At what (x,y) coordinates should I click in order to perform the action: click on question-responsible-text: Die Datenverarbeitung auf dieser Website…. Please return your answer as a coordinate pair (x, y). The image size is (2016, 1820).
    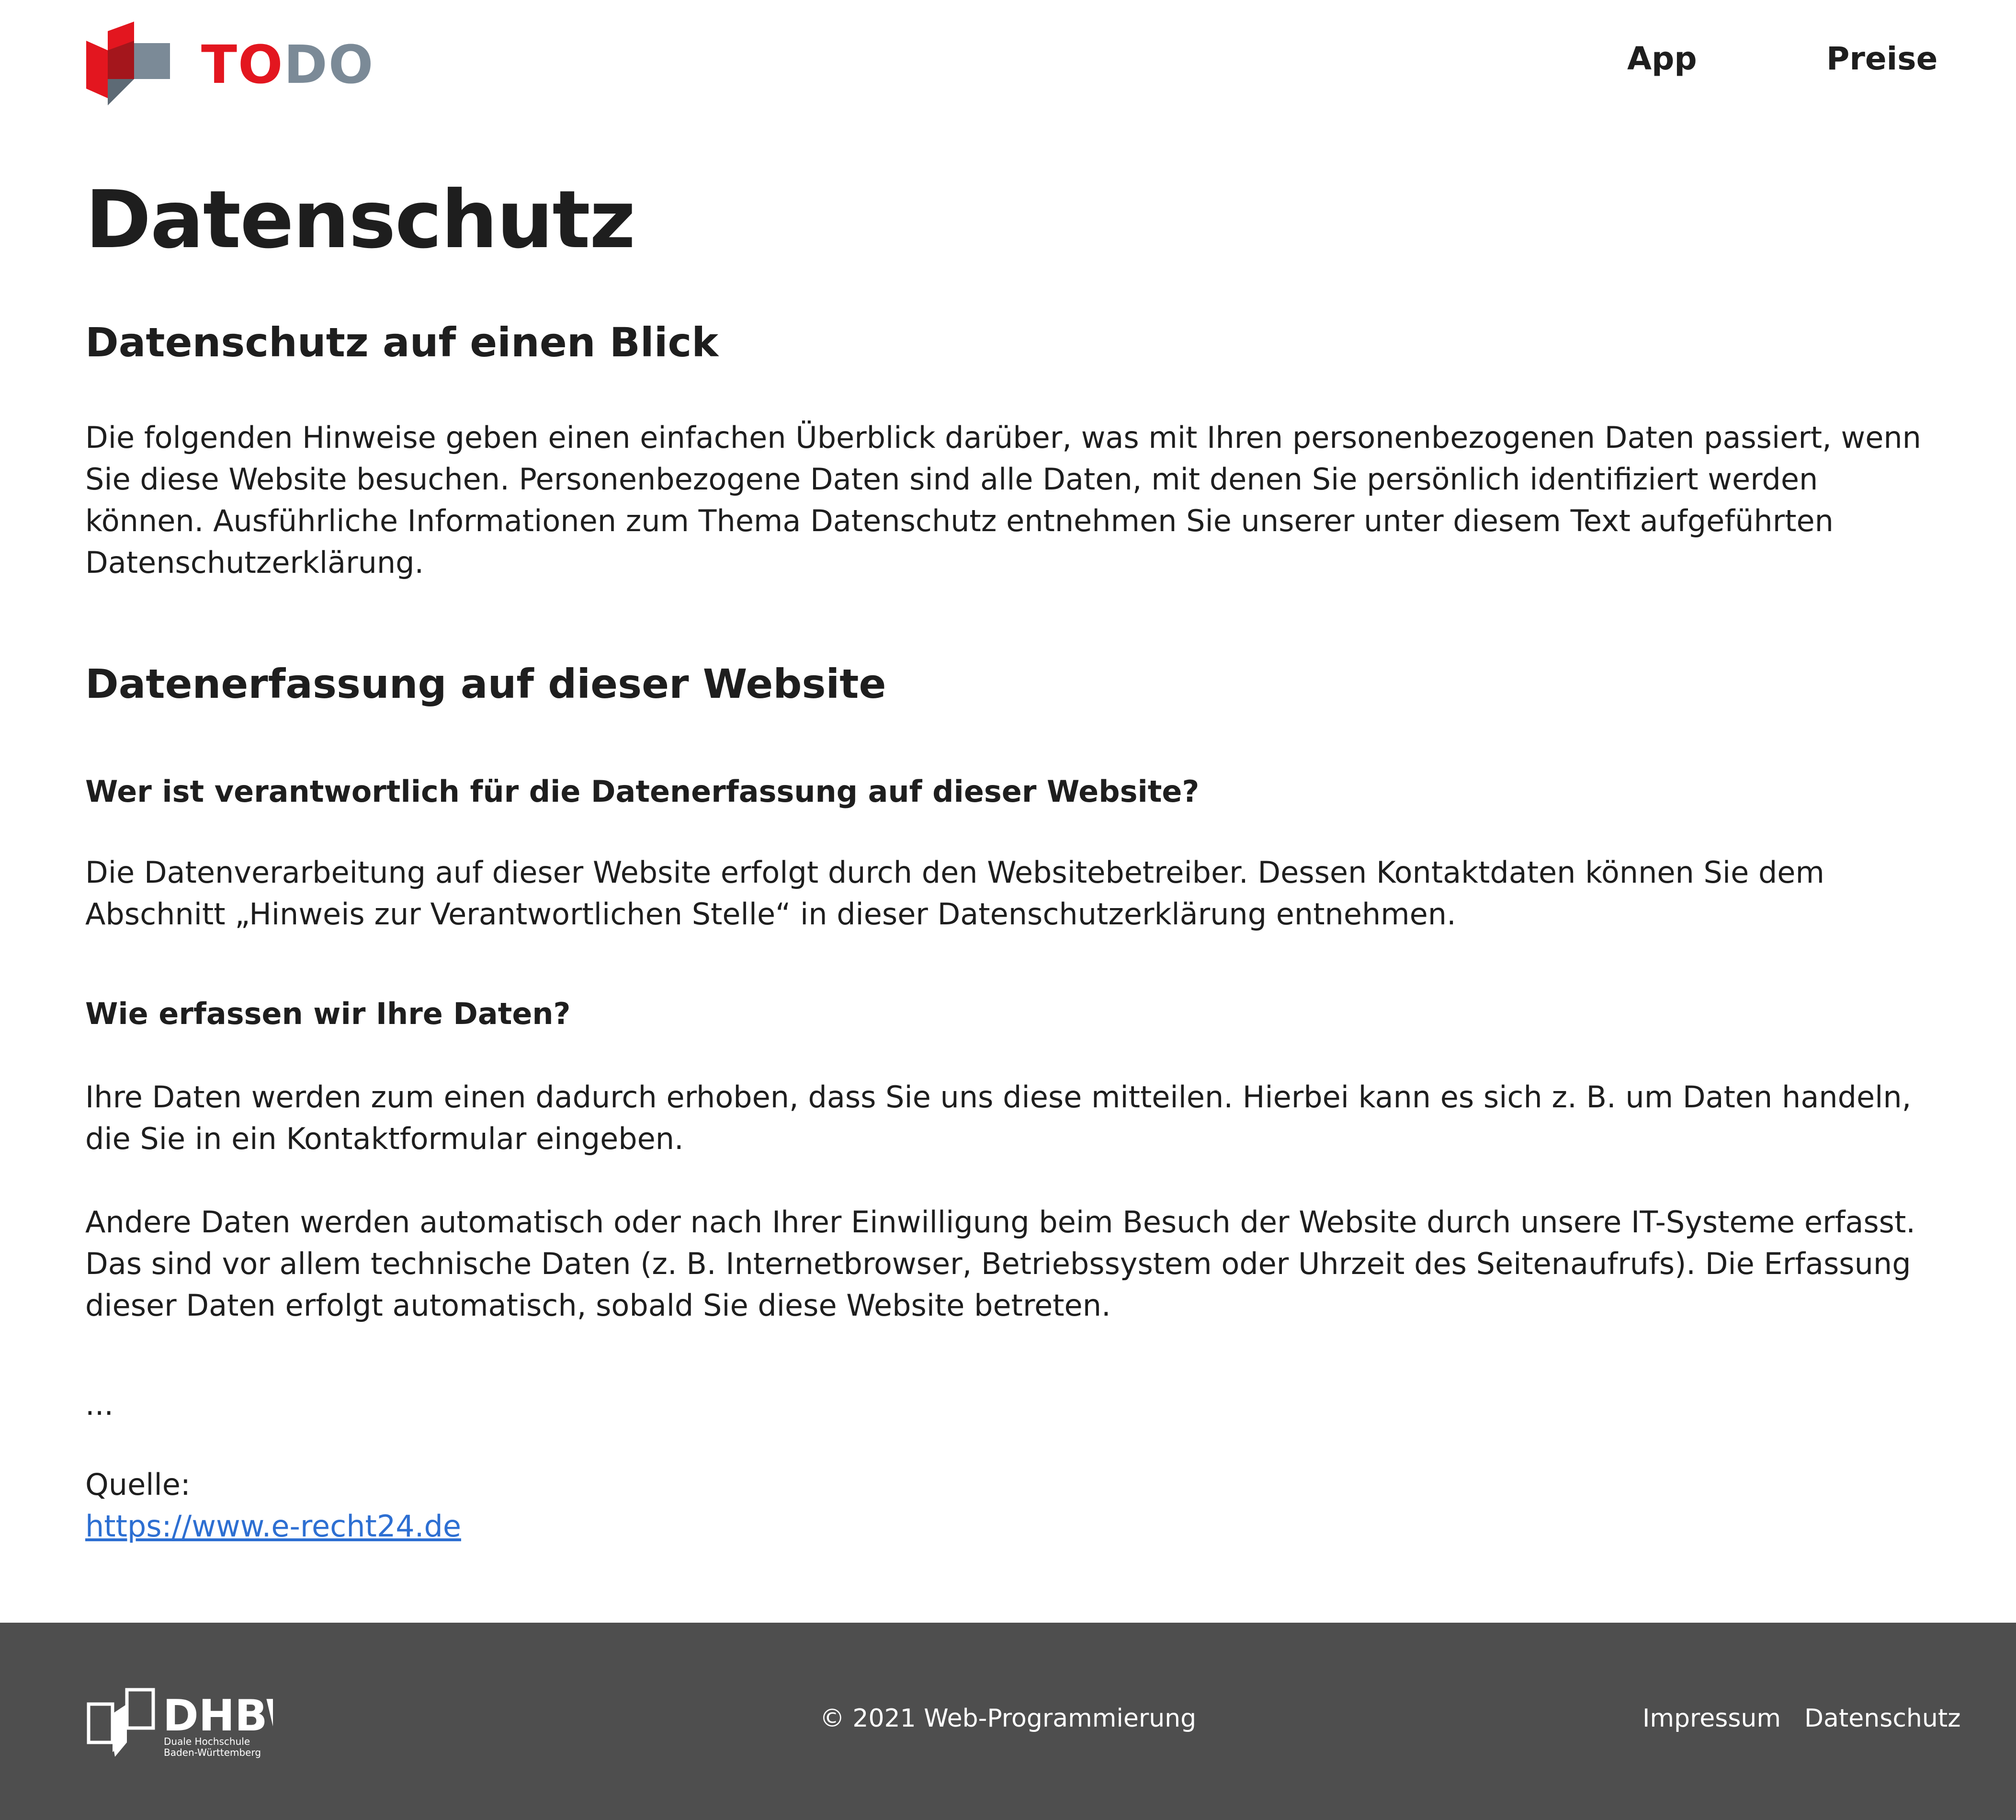
    Looking at the image, I should click on (954, 894).